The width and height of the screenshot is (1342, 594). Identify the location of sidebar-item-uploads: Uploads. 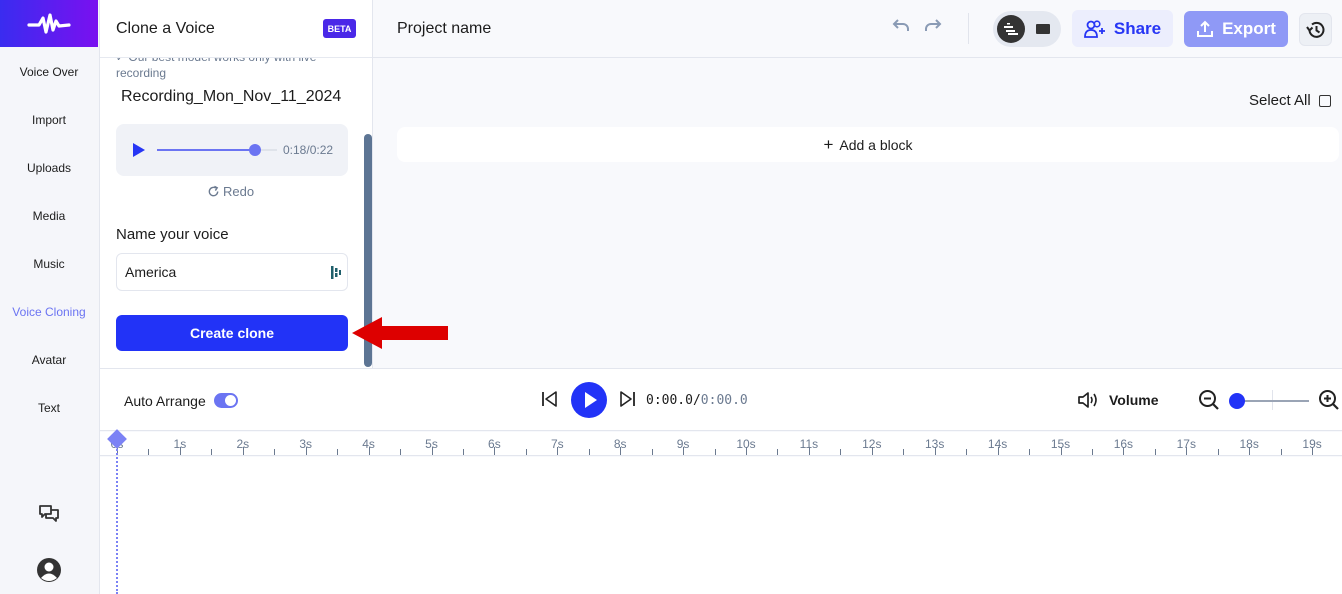
(49, 168).